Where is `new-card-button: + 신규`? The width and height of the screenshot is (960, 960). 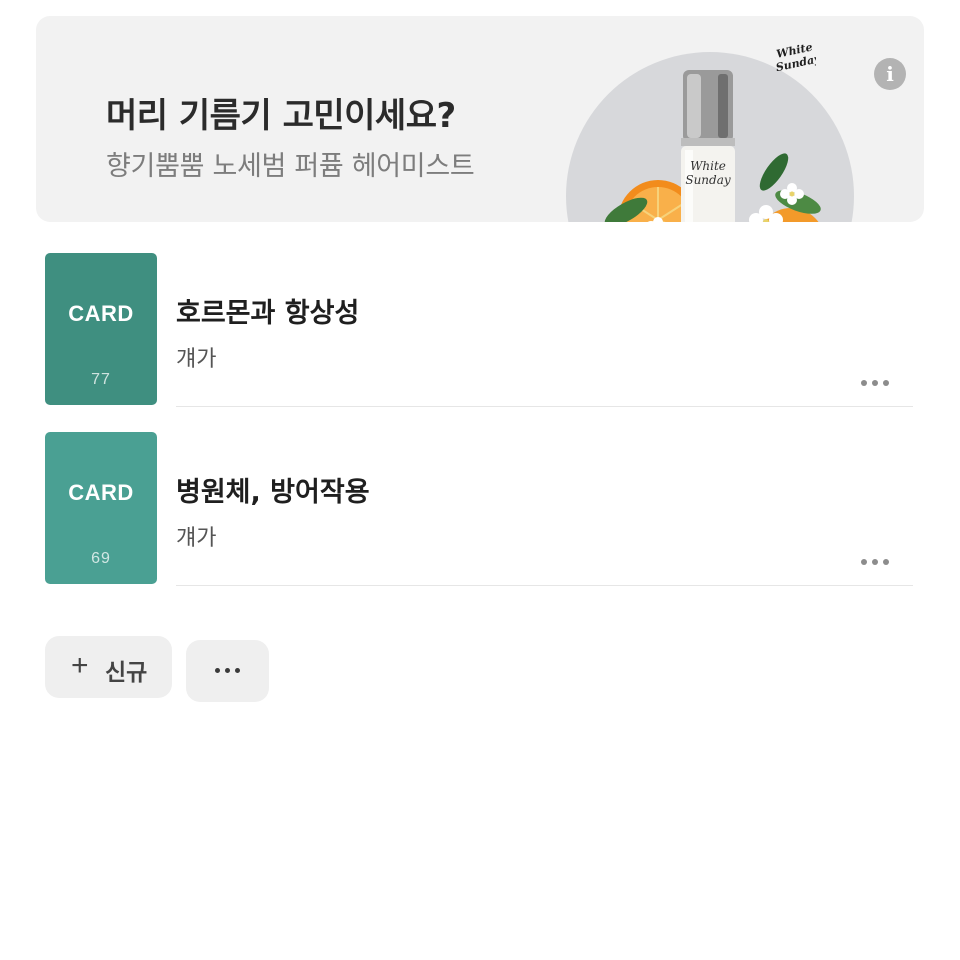 new-card-button: + 신규 is located at coordinates (108, 667).